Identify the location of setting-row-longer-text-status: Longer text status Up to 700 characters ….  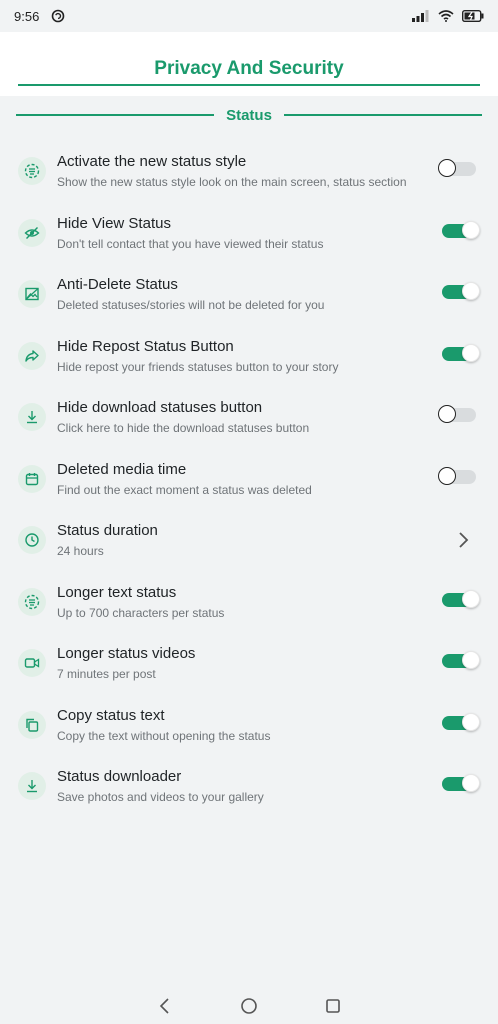
(249, 604).